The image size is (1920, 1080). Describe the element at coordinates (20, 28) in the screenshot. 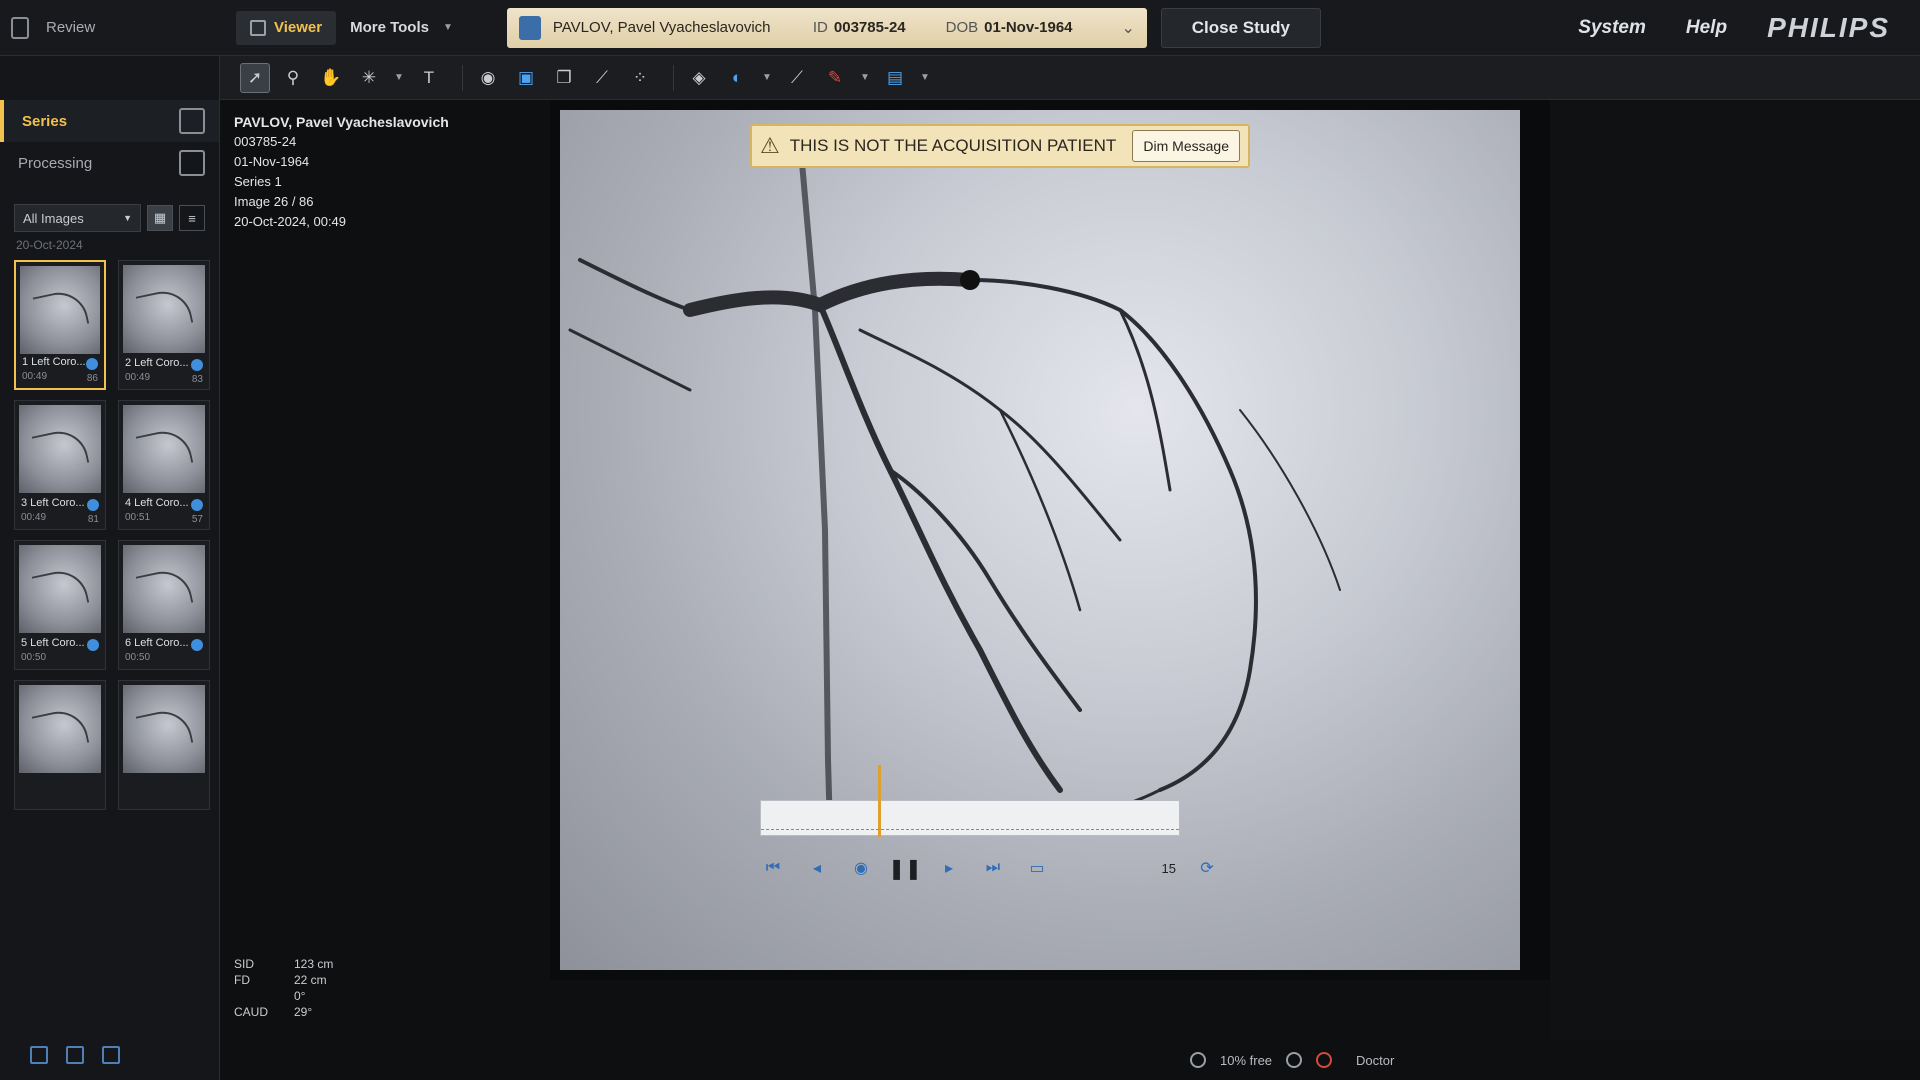

I see `app-icon` at that location.